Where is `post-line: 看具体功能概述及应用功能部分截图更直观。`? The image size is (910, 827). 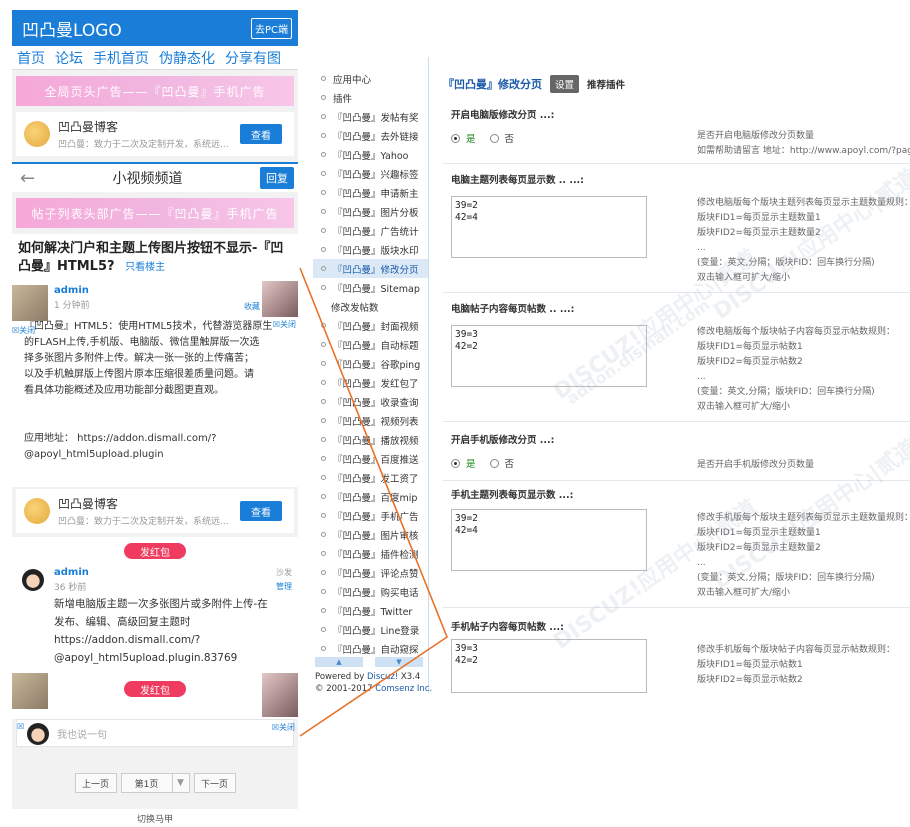
post-line: 看具体功能概述及应用功能部分截图更直观。 is located at coordinates (124, 390).